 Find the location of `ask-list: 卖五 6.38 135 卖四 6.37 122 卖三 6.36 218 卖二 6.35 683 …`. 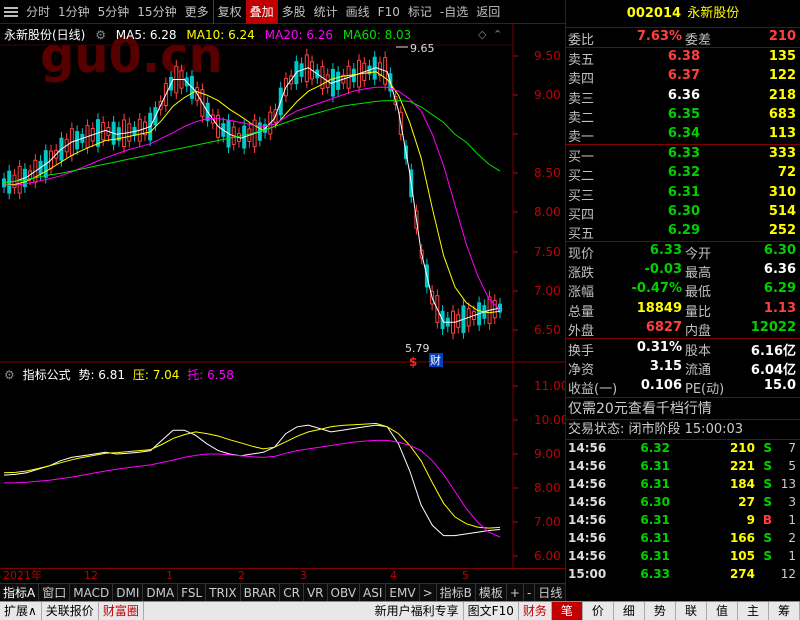

ask-list: 卖五 6.38 135 卖四 6.37 122 卖三 6.36 218 卖二 6.35 683 … is located at coordinates (683, 96).